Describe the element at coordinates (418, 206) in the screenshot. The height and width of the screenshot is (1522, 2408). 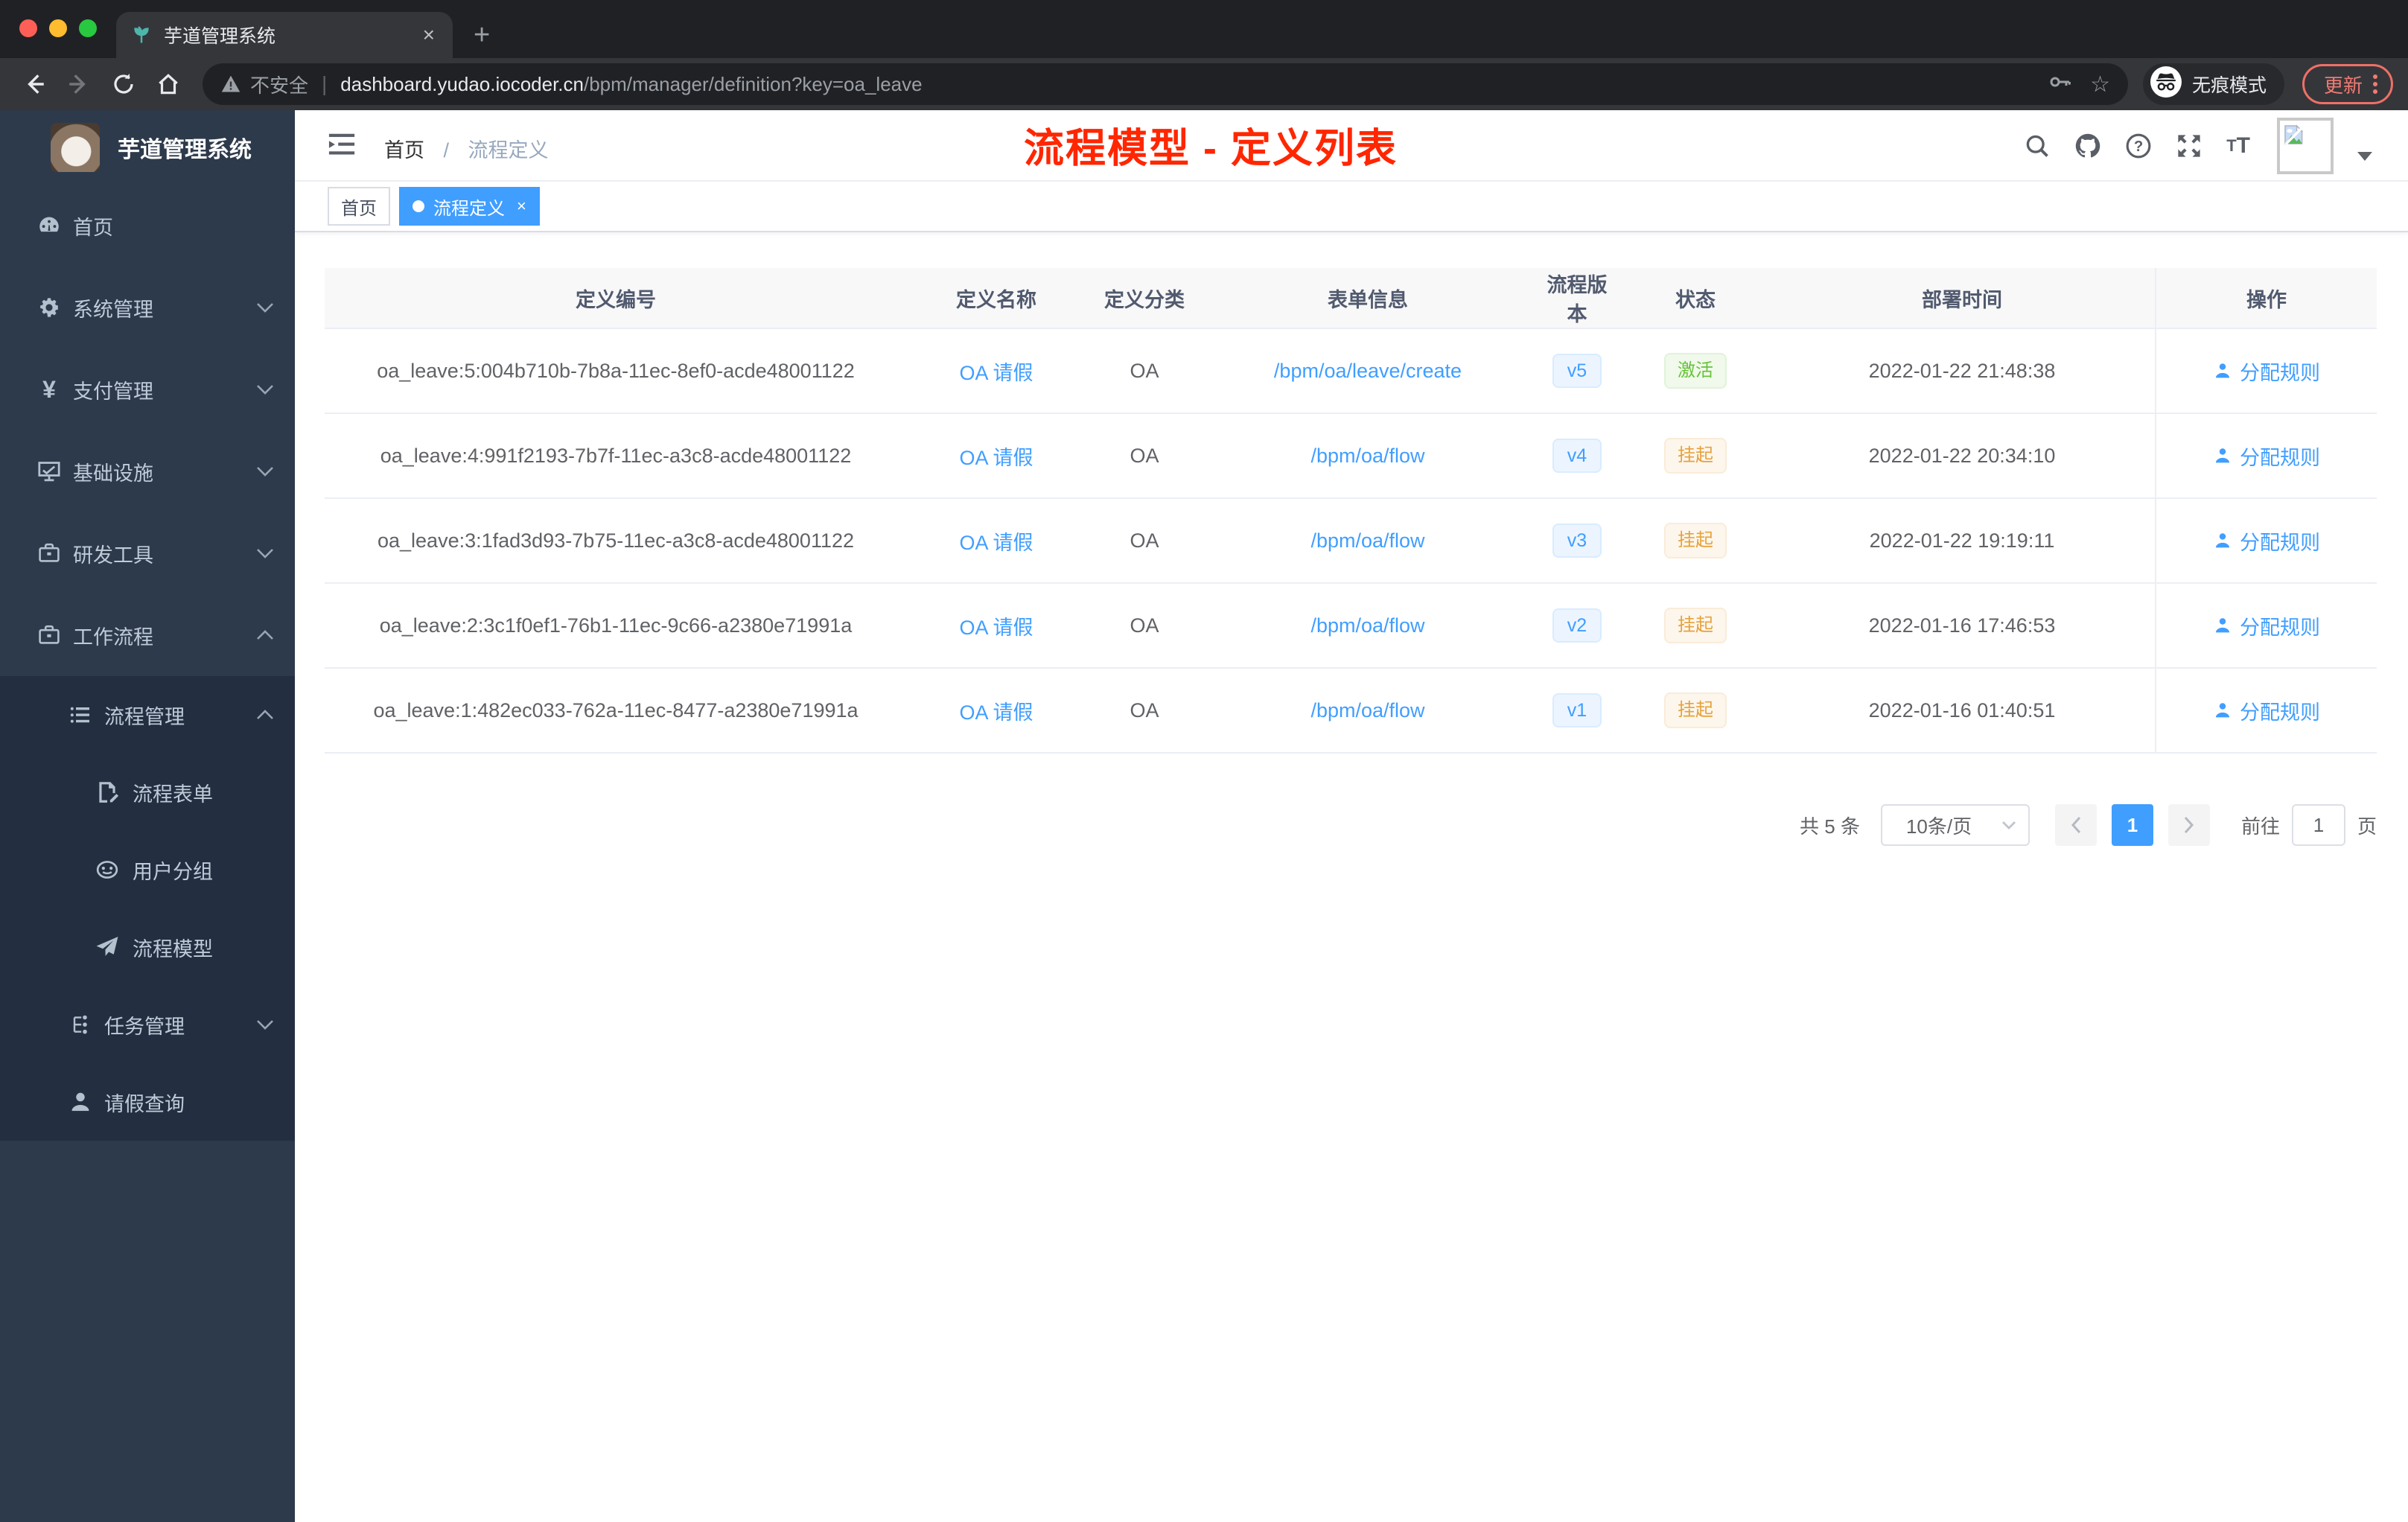
I see `active-tag-dot` at that location.